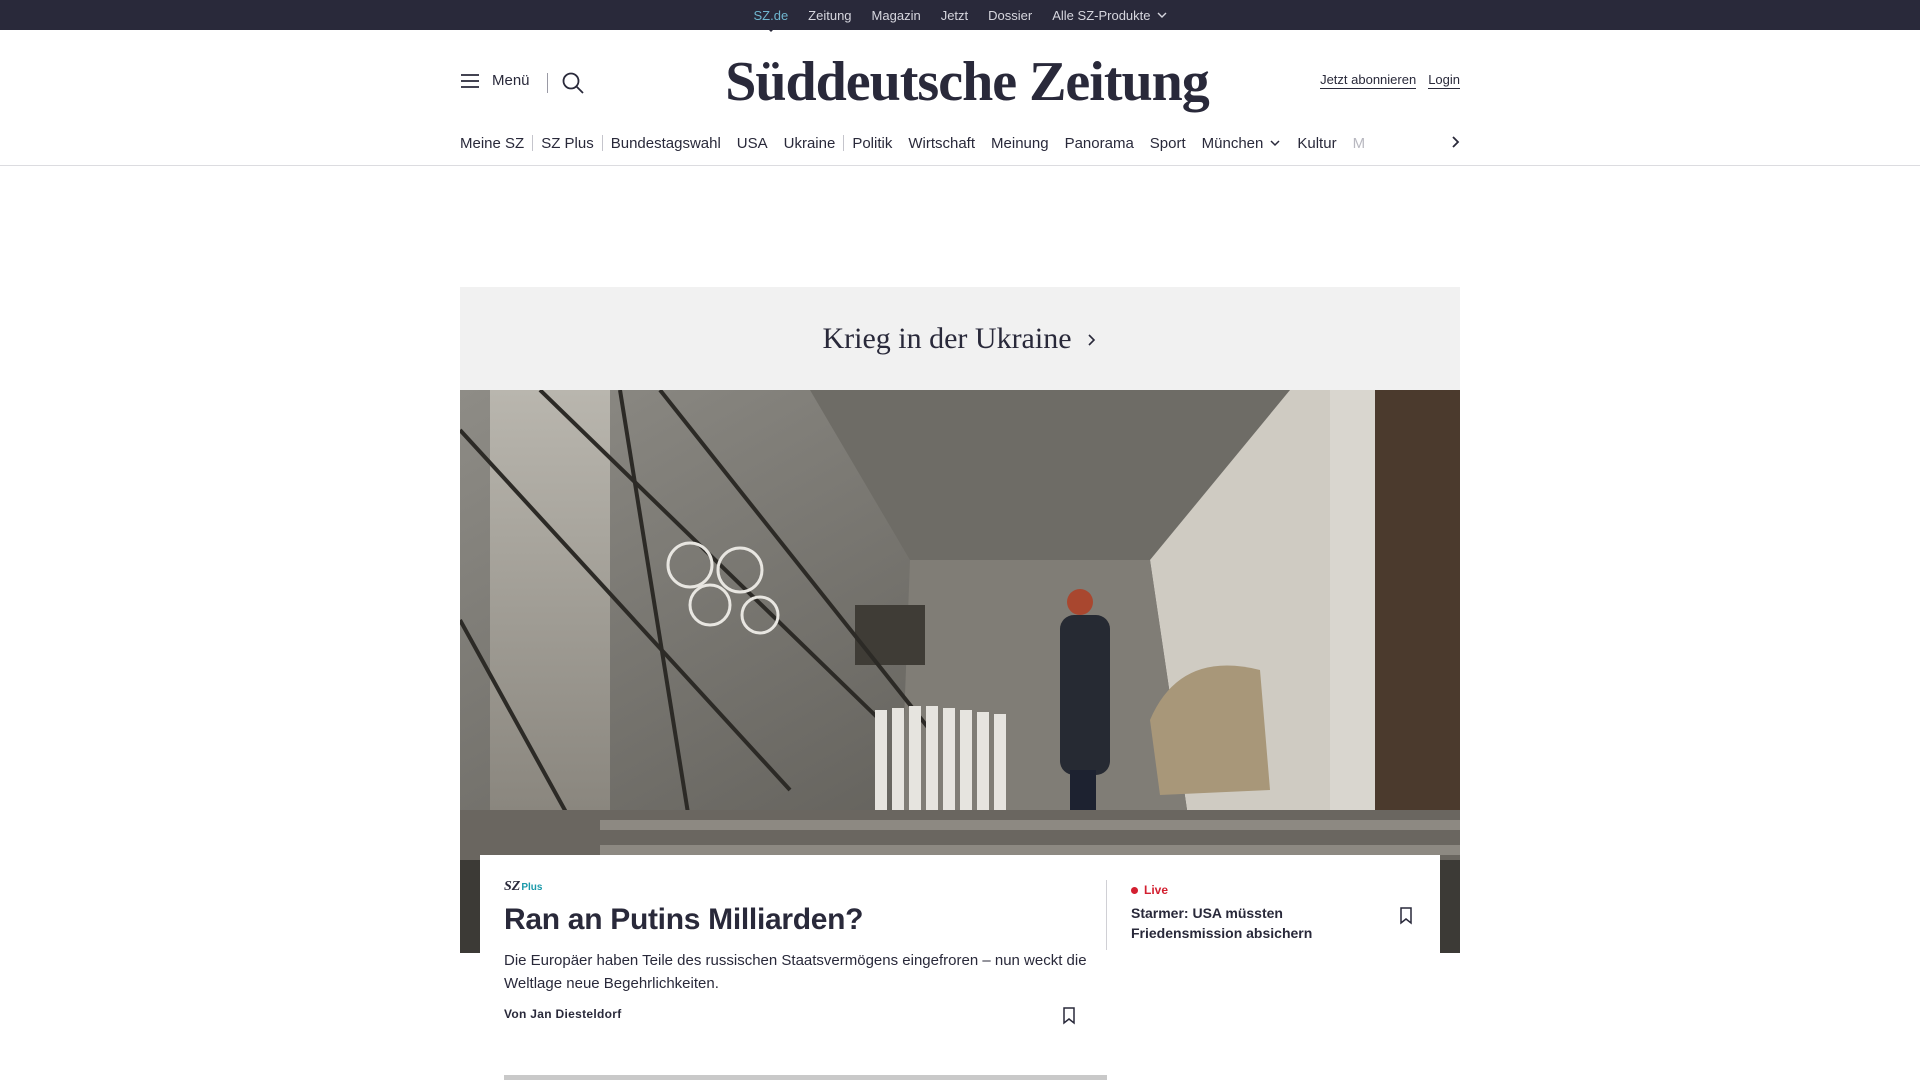 This screenshot has height=1080, width=1920. What do you see at coordinates (1168, 143) in the screenshot?
I see `nav-item-sport: Sport` at bounding box center [1168, 143].